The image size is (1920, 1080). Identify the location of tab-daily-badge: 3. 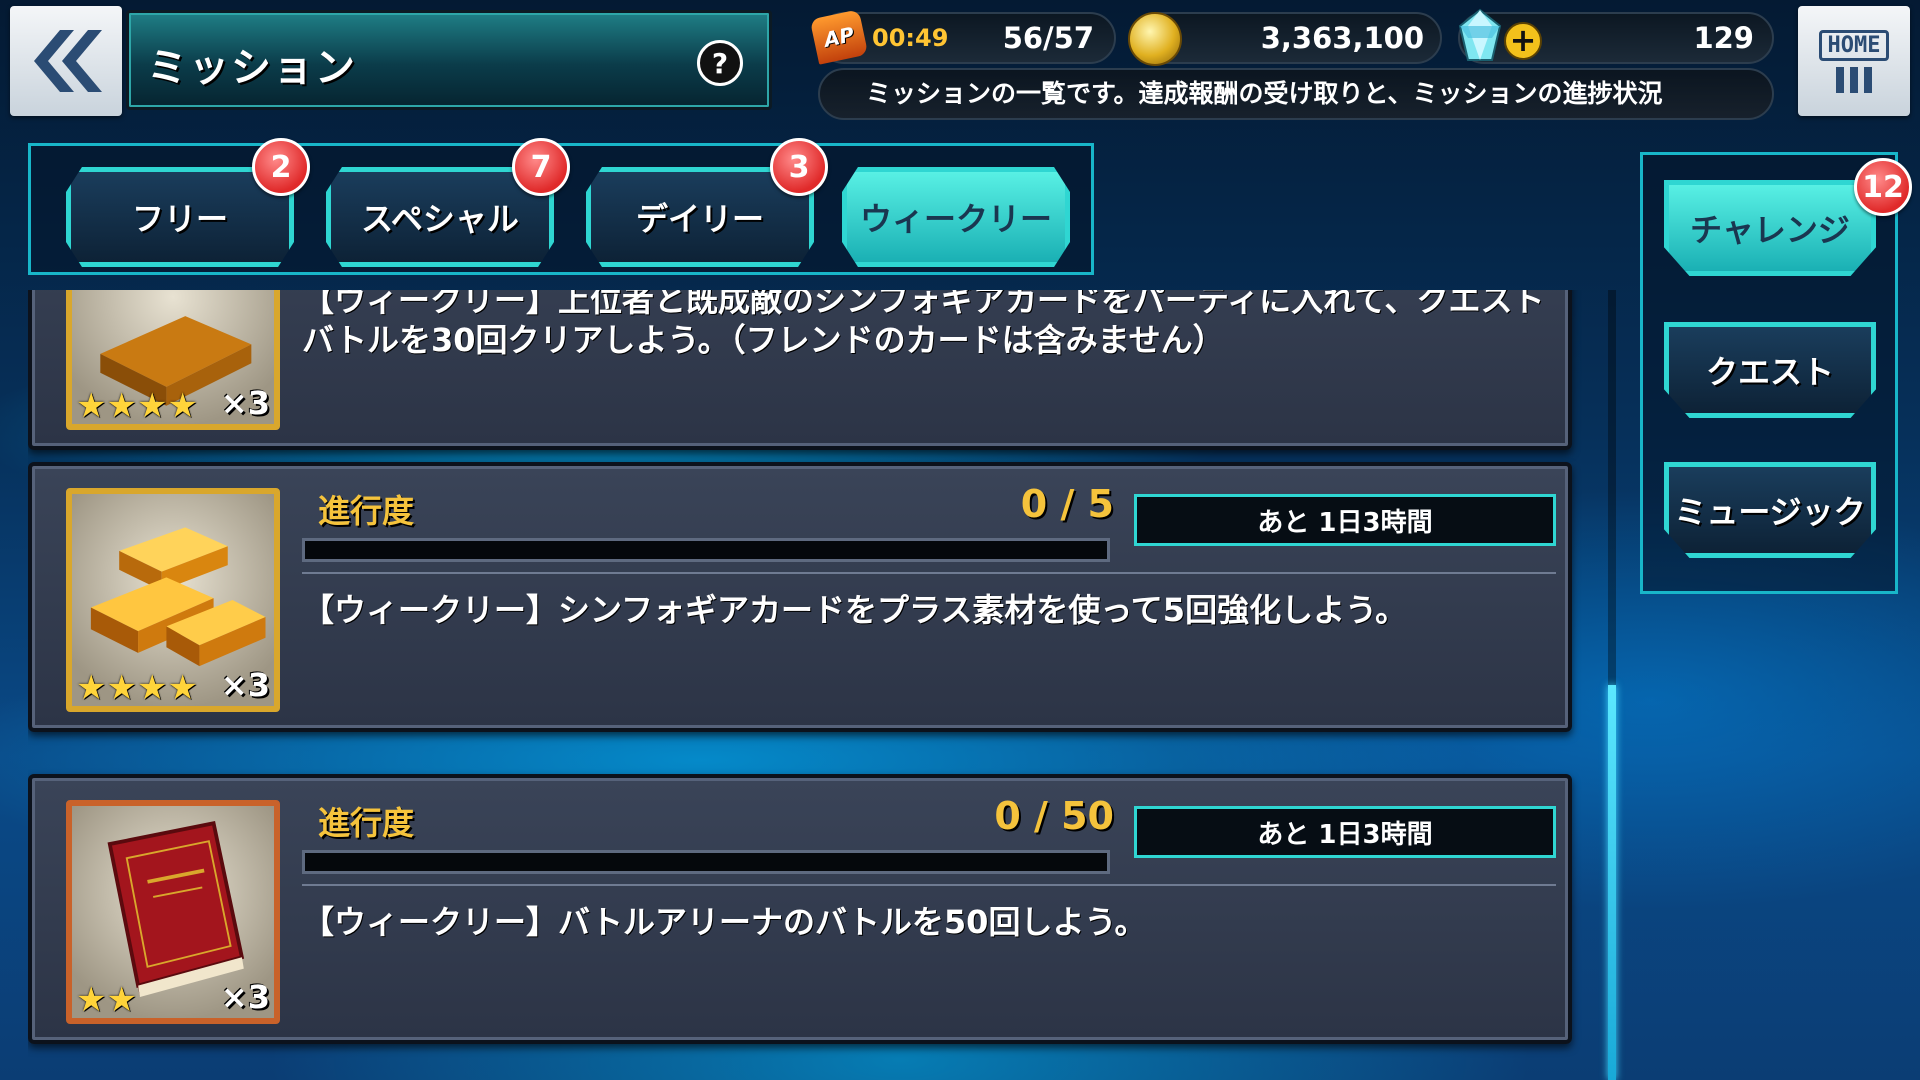
(799, 167).